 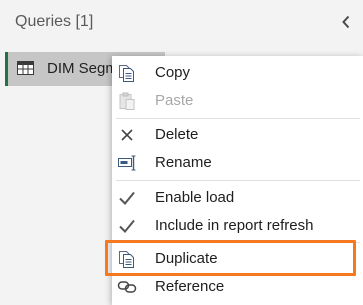 What do you see at coordinates (127, 287) in the screenshot?
I see `reference-icon` at bounding box center [127, 287].